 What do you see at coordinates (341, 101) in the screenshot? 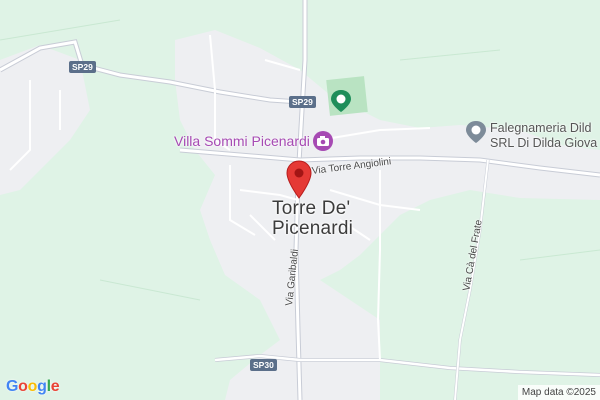
I see `sports-field-pin-icon` at bounding box center [341, 101].